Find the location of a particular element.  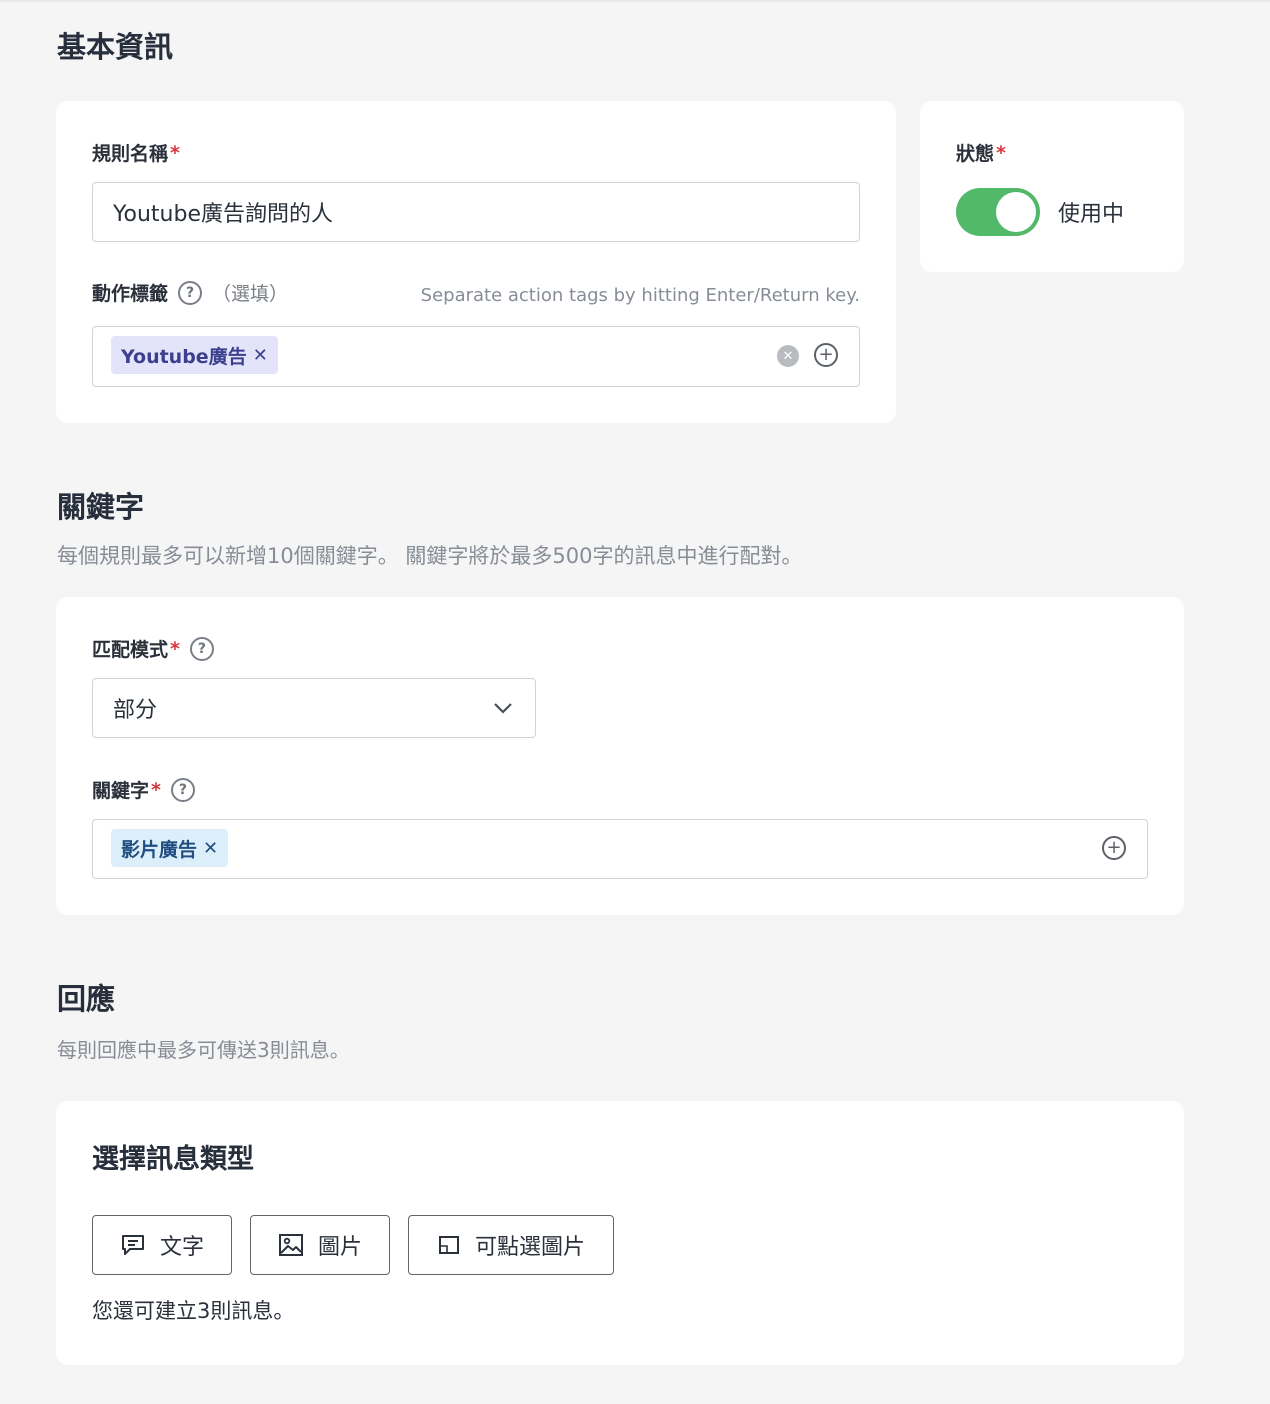

match-mode-label-text: 匹配模式 is located at coordinates (130, 650).